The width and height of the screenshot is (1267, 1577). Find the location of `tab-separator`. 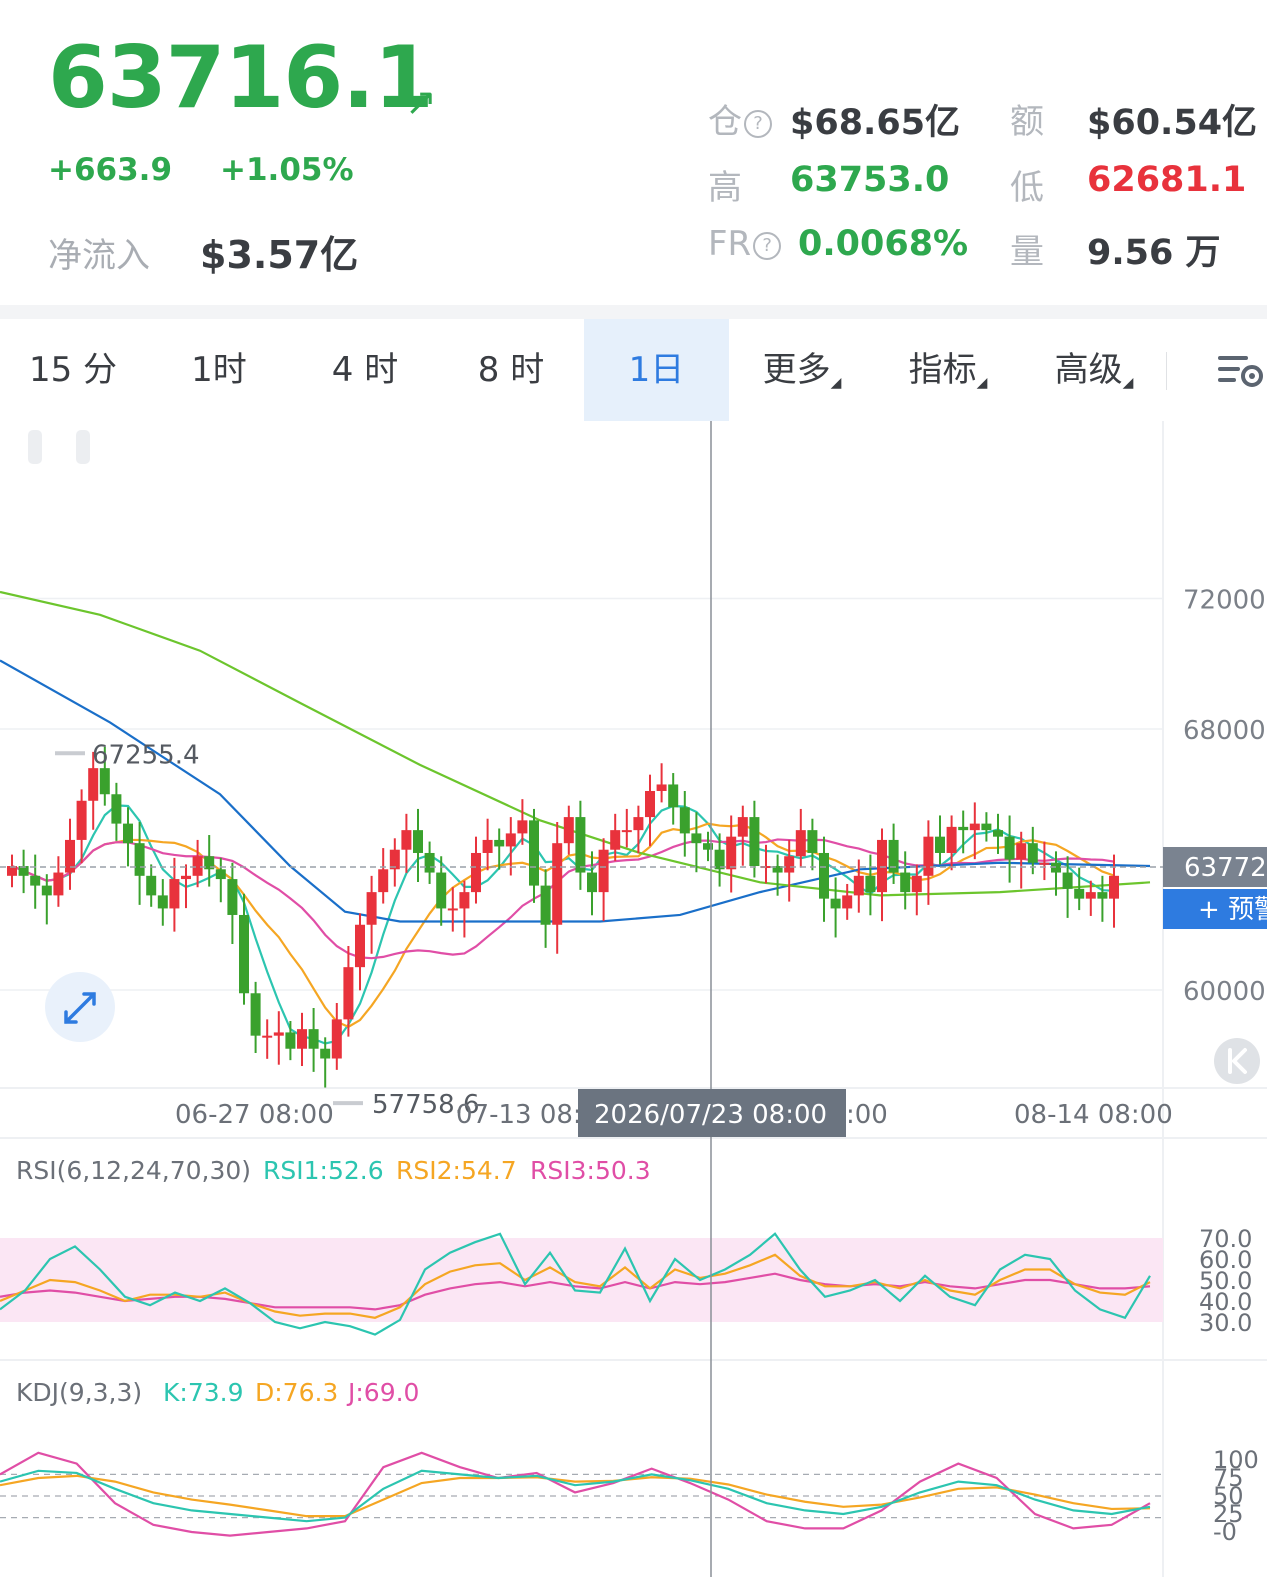

tab-separator is located at coordinates (1166, 371).